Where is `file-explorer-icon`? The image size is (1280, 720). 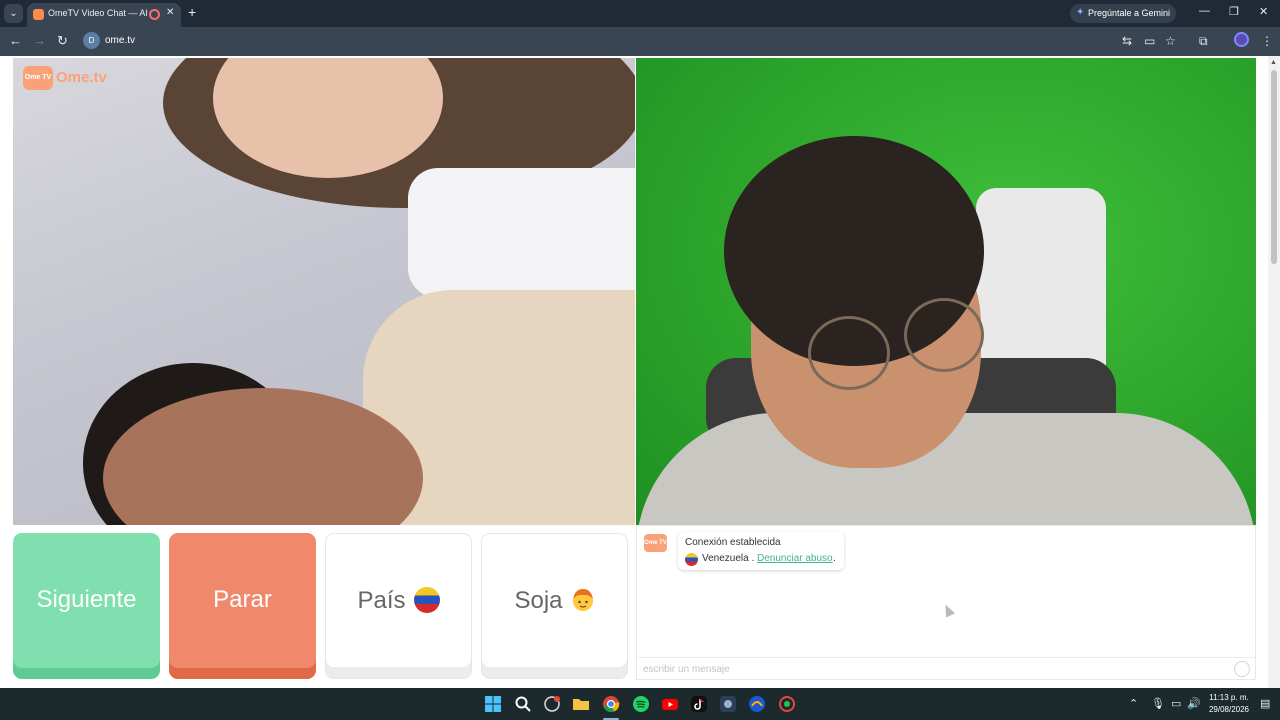
file-explorer-icon is located at coordinates (581, 704).